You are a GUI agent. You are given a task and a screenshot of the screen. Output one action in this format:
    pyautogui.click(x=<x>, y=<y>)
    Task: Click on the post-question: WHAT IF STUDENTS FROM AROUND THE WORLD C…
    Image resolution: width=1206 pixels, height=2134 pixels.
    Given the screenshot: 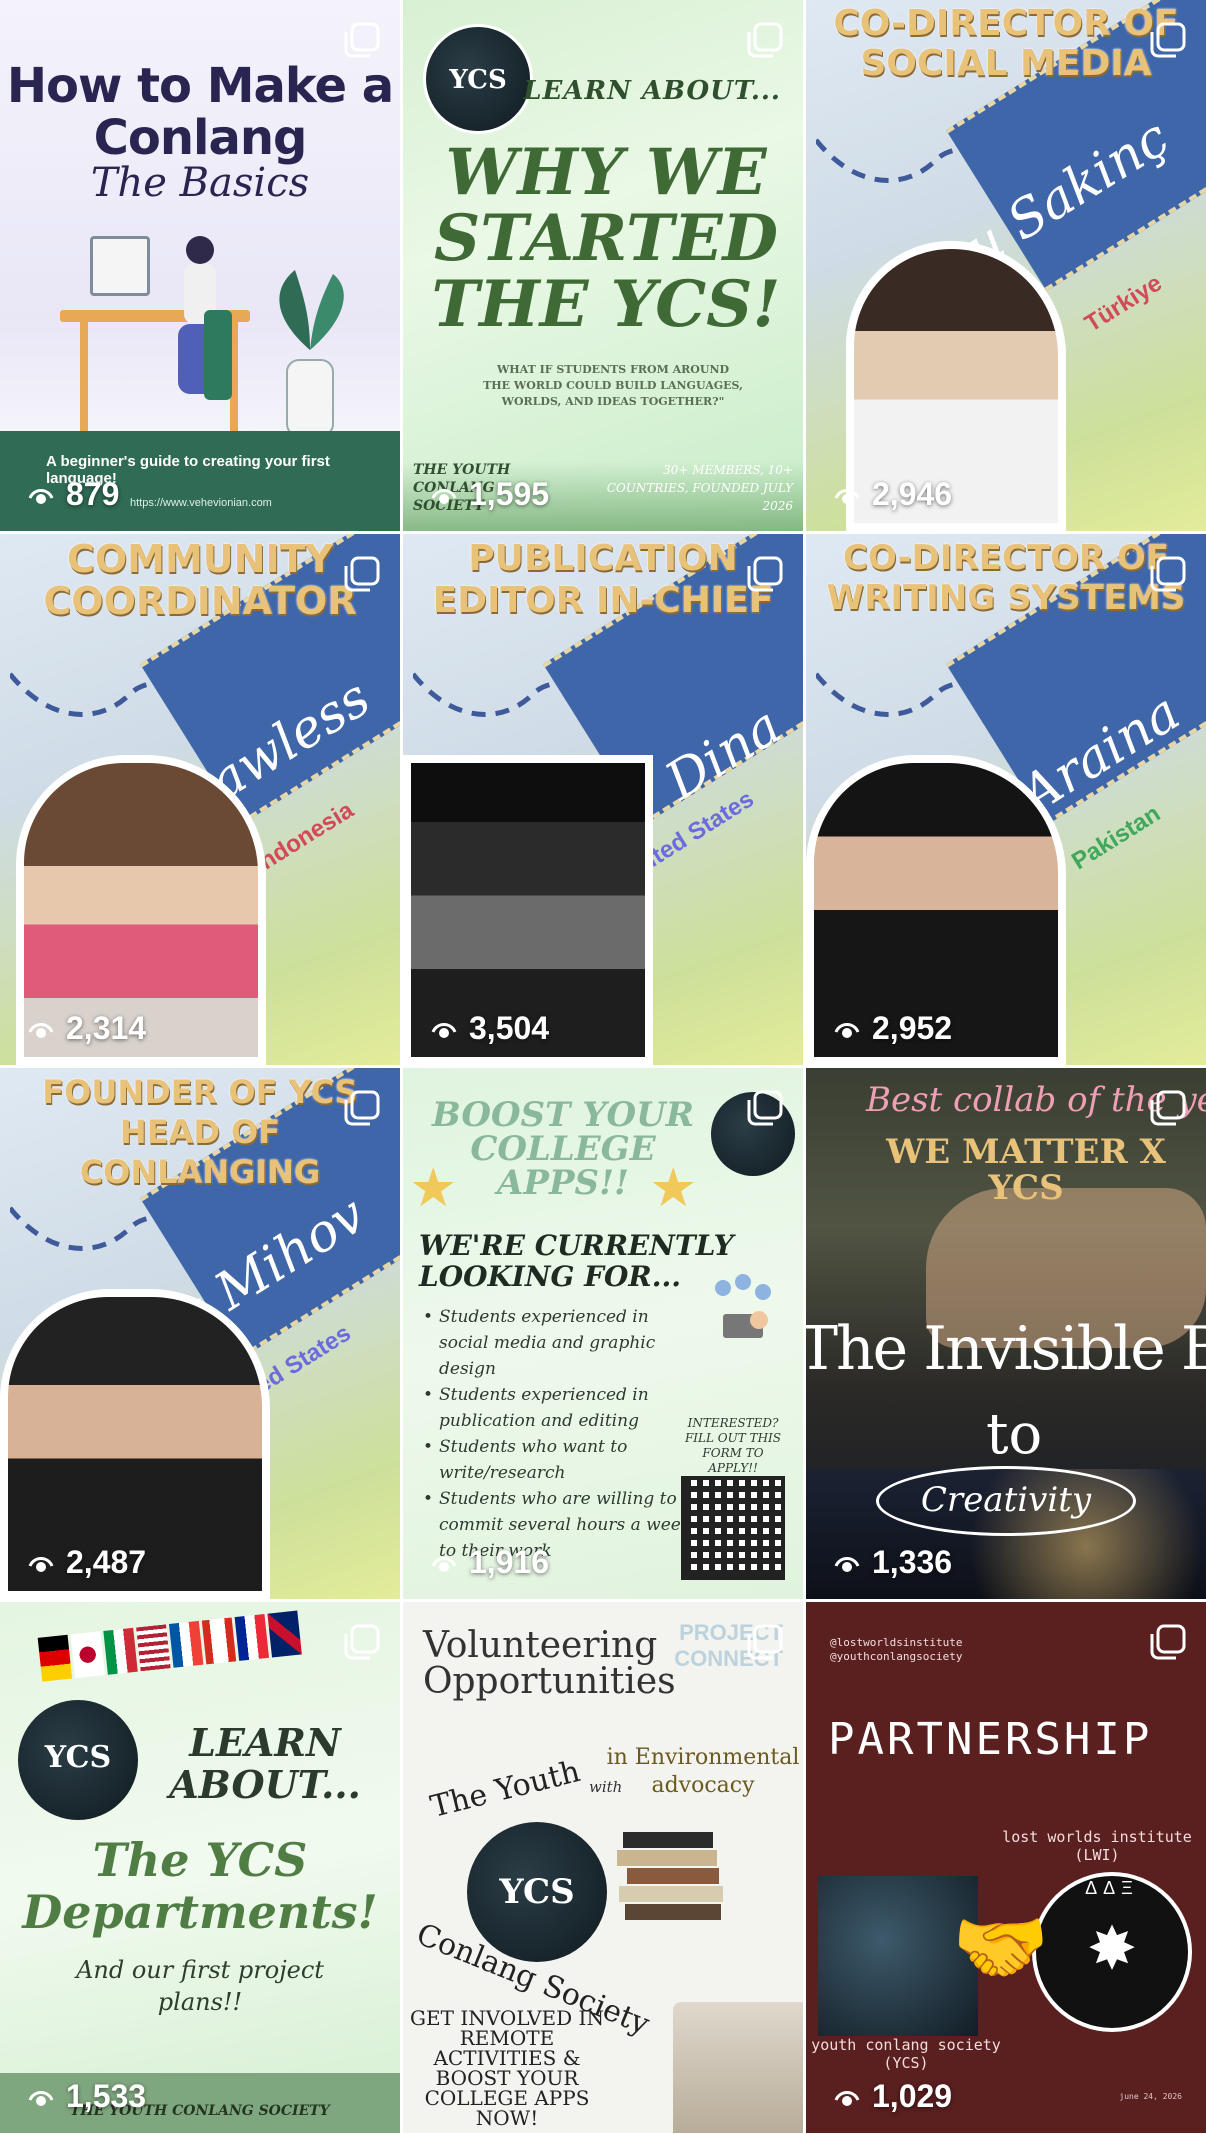 What is the action you would take?
    pyautogui.click(x=613, y=385)
    